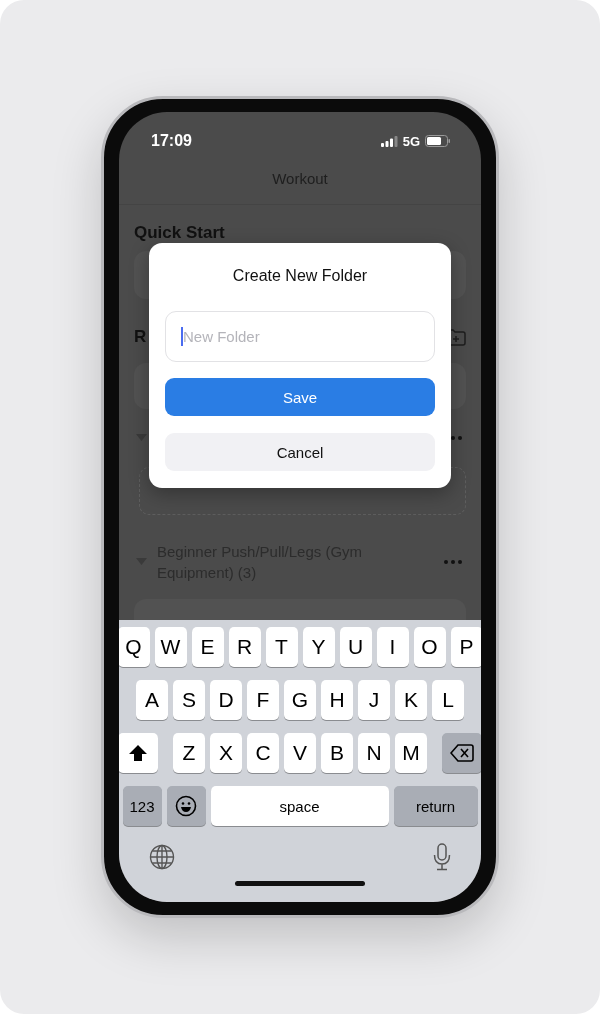 The height and width of the screenshot is (1014, 600). What do you see at coordinates (411, 700) in the screenshot?
I see `letter-key: K` at bounding box center [411, 700].